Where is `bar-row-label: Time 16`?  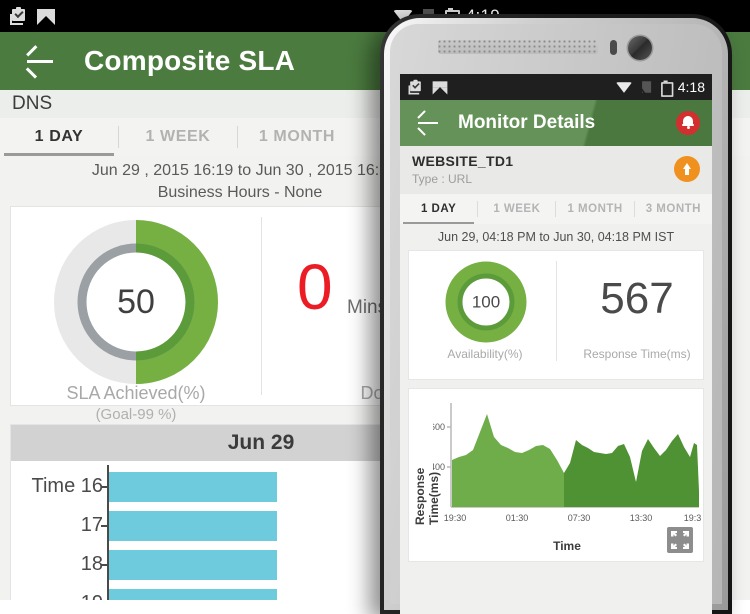 bar-row-label: Time 16 is located at coordinates (67, 486).